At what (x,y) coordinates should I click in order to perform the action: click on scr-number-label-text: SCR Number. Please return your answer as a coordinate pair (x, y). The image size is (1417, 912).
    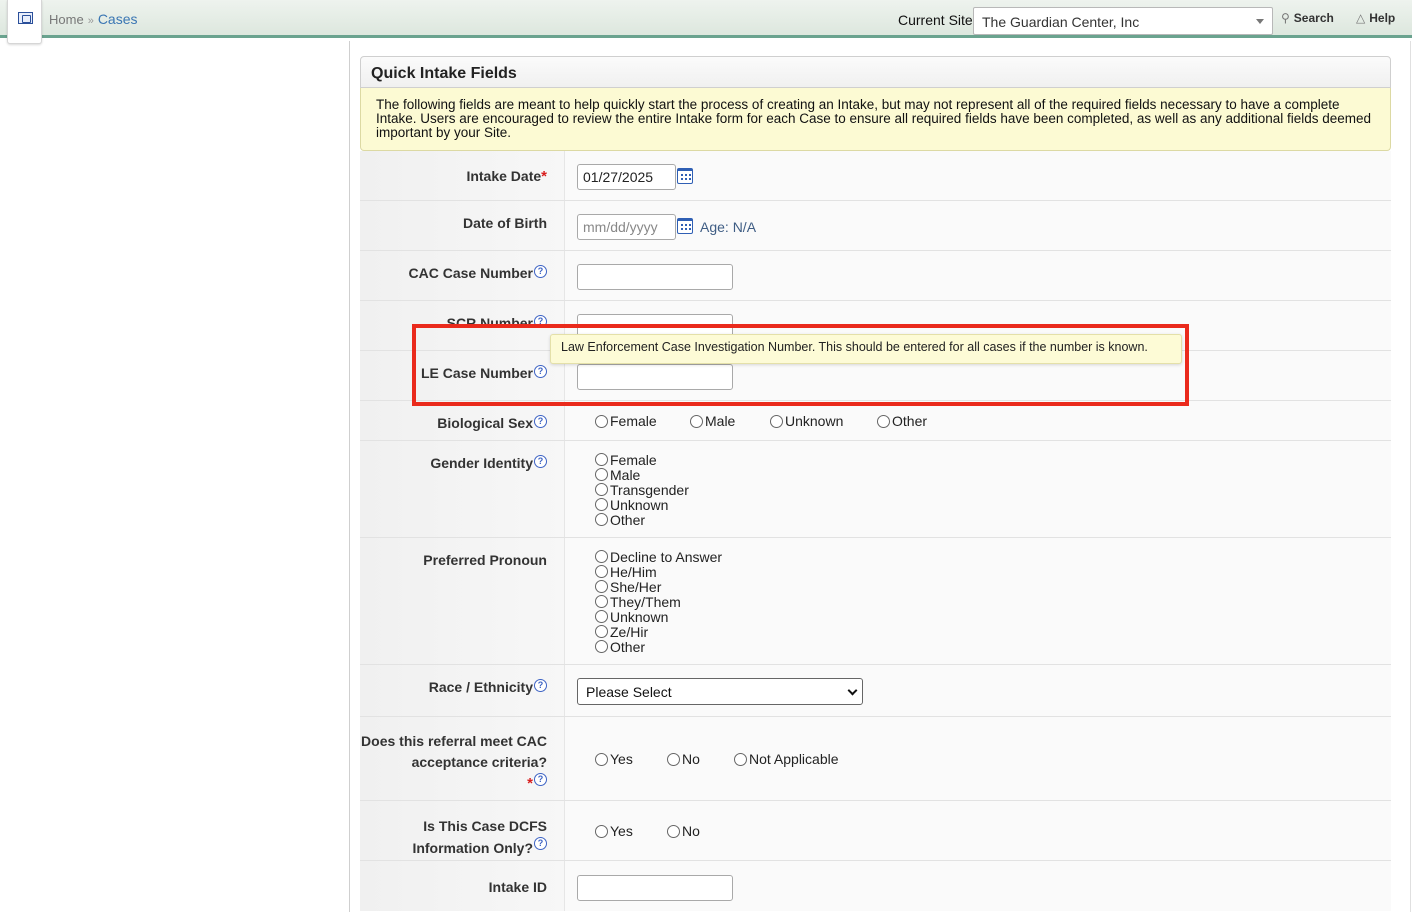
    Looking at the image, I should click on (489, 323).